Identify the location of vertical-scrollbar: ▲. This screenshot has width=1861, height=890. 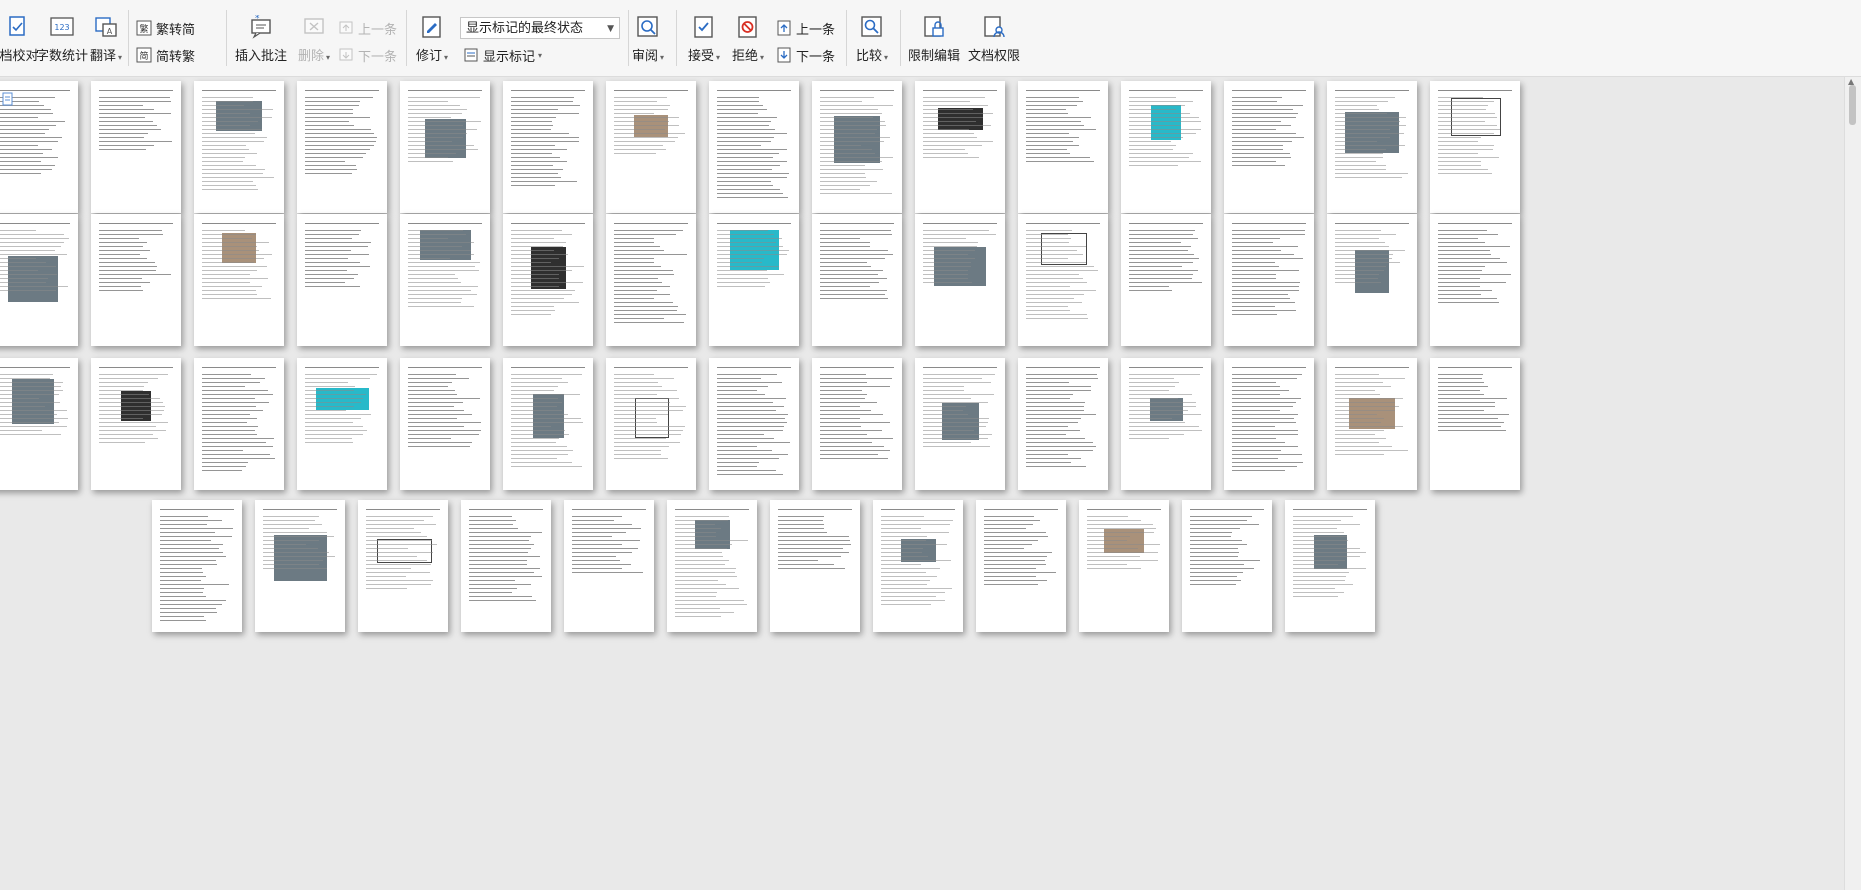
(1852, 483).